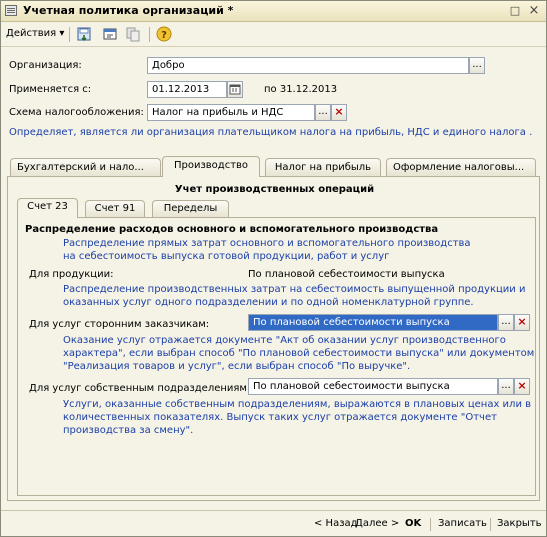 The width and height of the screenshot is (547, 537). Describe the element at coordinates (301, 89) in the screenshot. I see `date-to-text: по 31.12.2013` at that location.